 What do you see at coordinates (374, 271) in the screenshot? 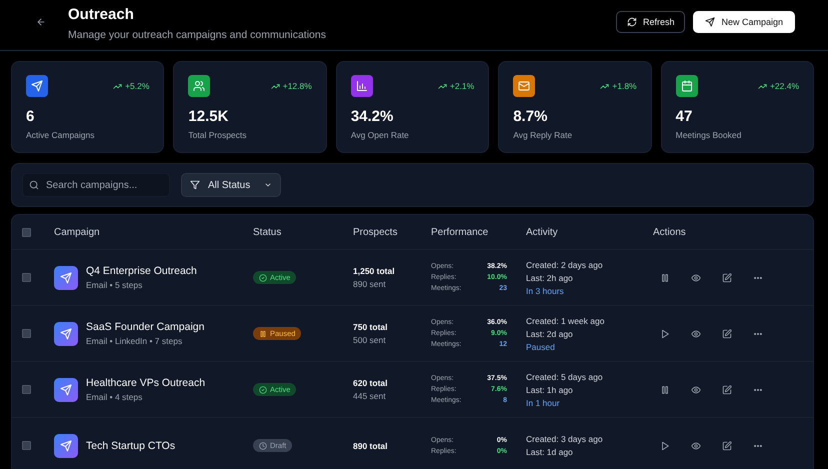
I see `prospects-total: 1,250 total` at bounding box center [374, 271].